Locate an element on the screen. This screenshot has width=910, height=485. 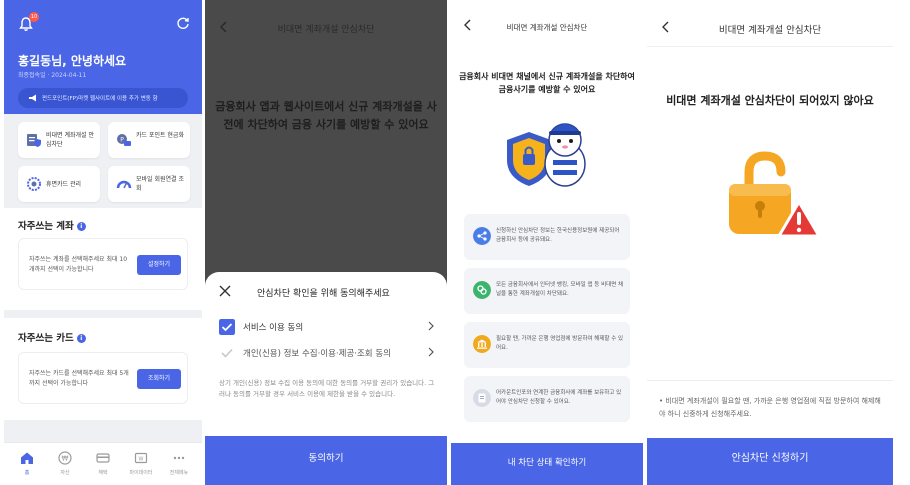
accounts-setup-button: 설정하기 is located at coordinates (159, 265).